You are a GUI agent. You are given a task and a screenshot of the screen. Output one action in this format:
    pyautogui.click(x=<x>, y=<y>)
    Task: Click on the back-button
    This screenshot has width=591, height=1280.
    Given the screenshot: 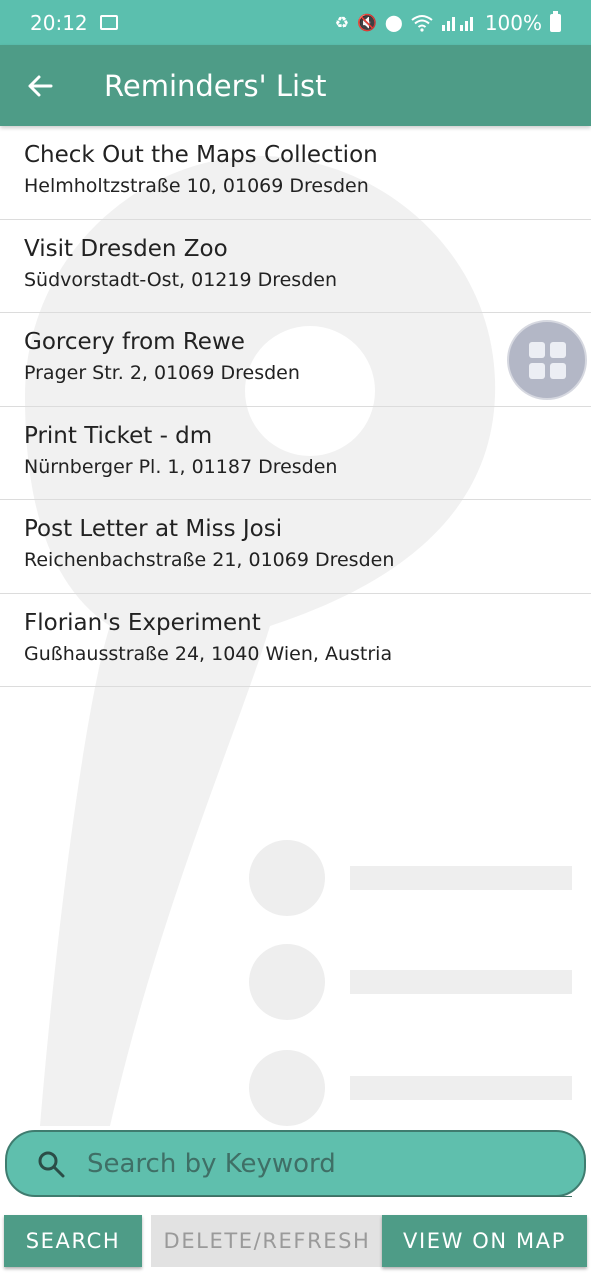 What is the action you would take?
    pyautogui.click(x=40, y=85)
    